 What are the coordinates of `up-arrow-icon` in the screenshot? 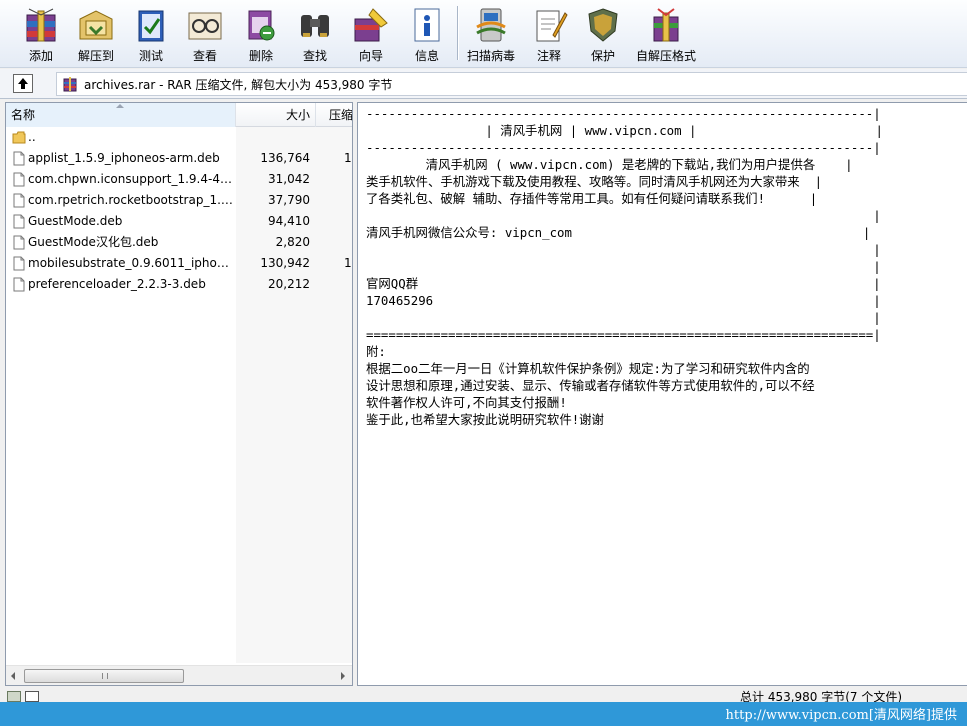 It's located at (23, 83).